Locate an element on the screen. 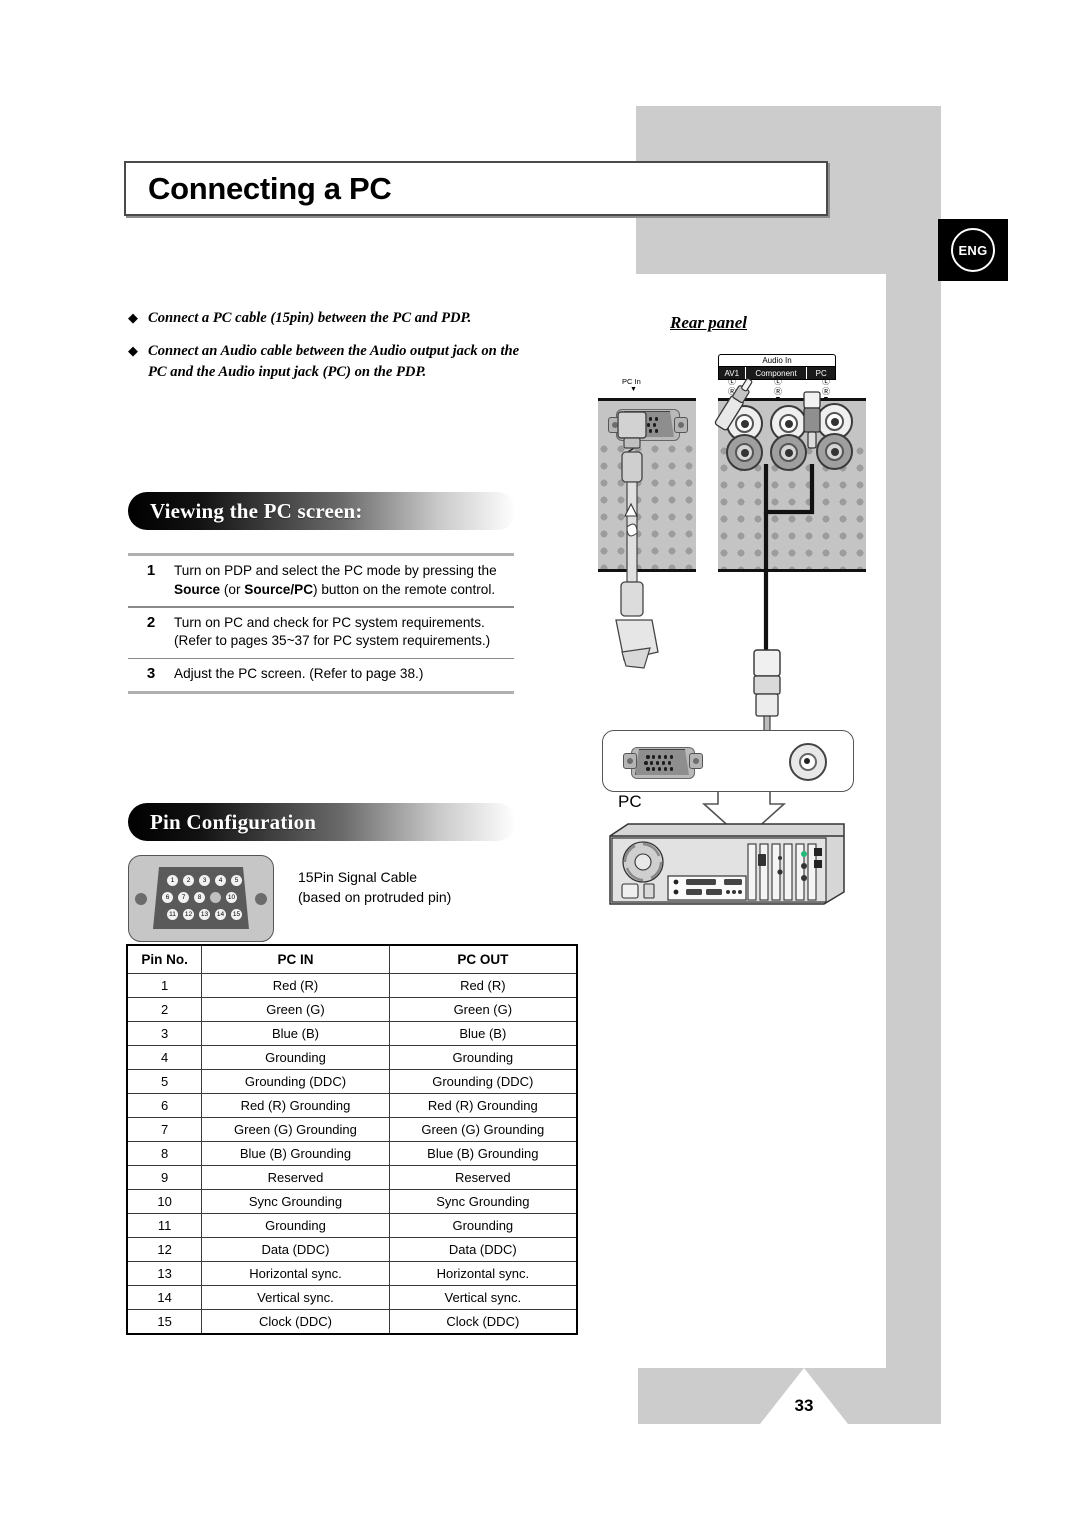 The height and width of the screenshot is (1528, 1080). table-cell: 2 is located at coordinates (164, 1009).